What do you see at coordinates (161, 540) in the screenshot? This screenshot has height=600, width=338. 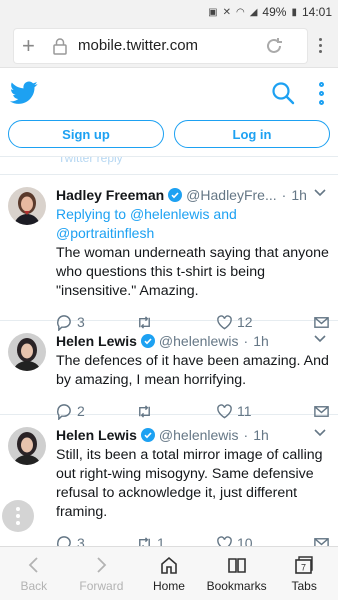 I see `retweet-count: 1` at bounding box center [161, 540].